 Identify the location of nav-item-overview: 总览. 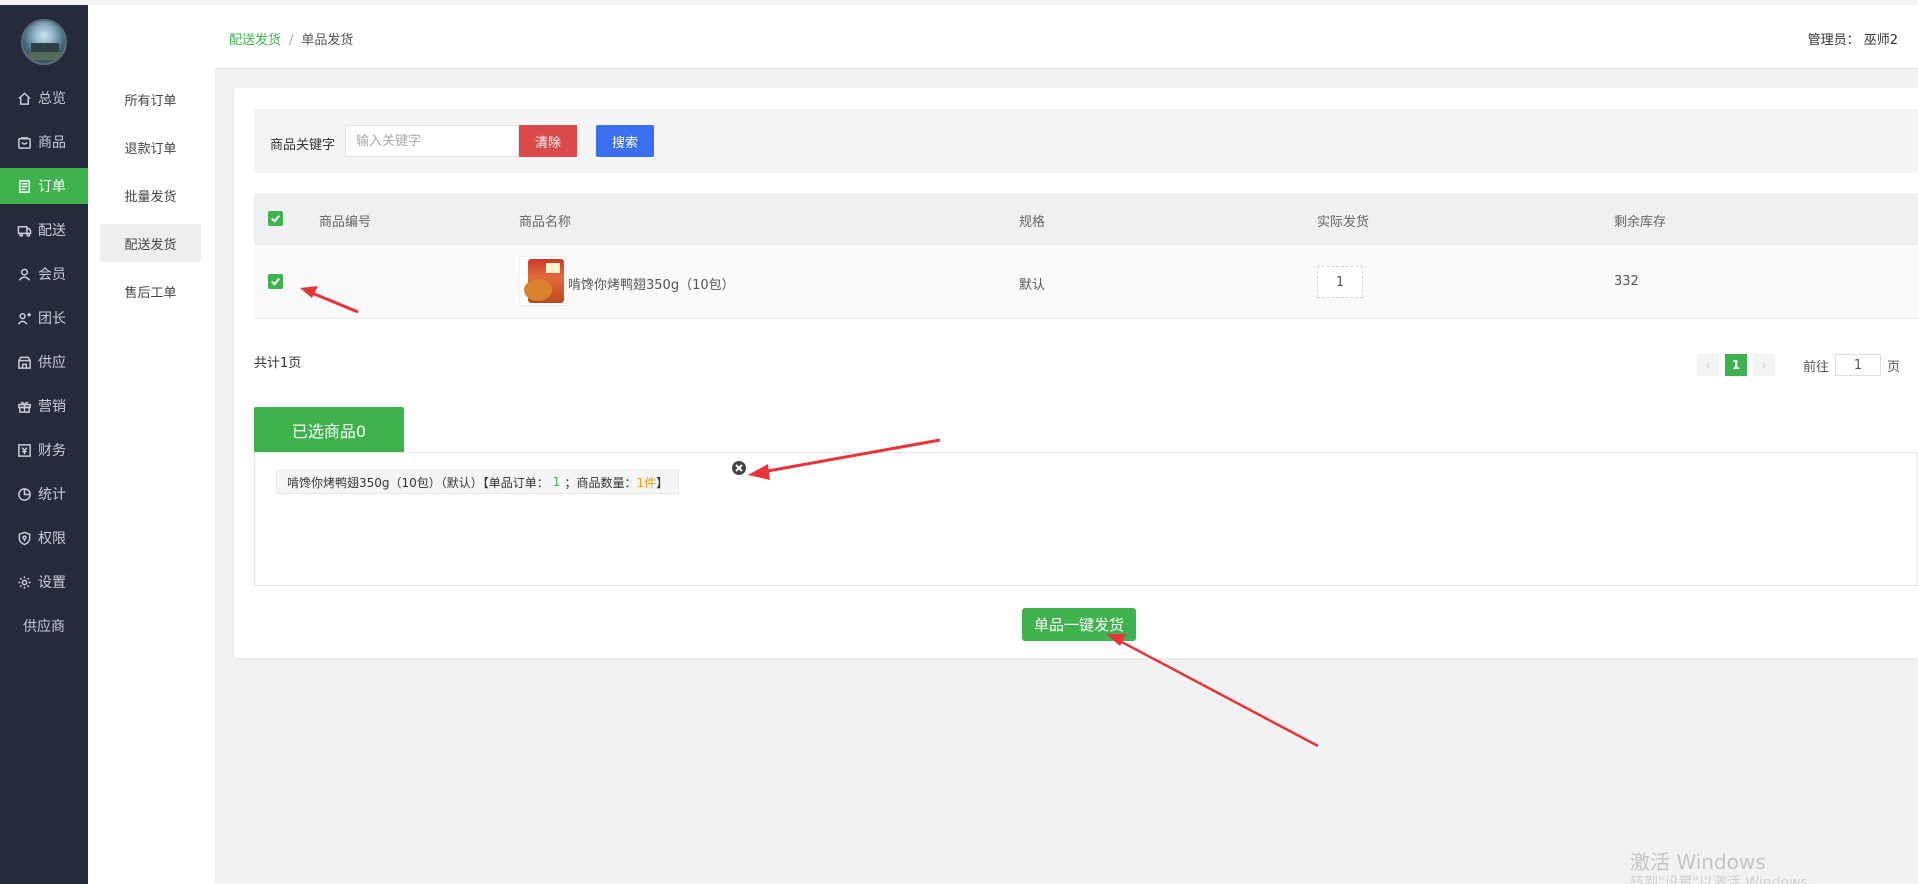
(44, 98).